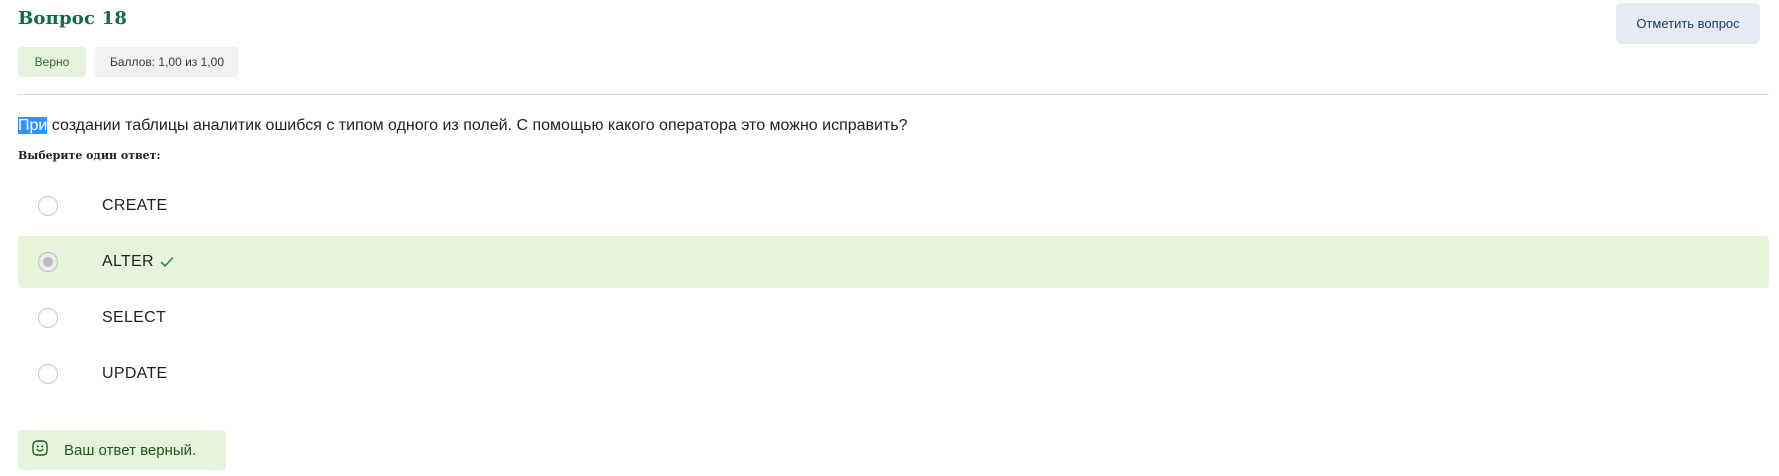  I want to click on radio-button-selected, so click(48, 262).